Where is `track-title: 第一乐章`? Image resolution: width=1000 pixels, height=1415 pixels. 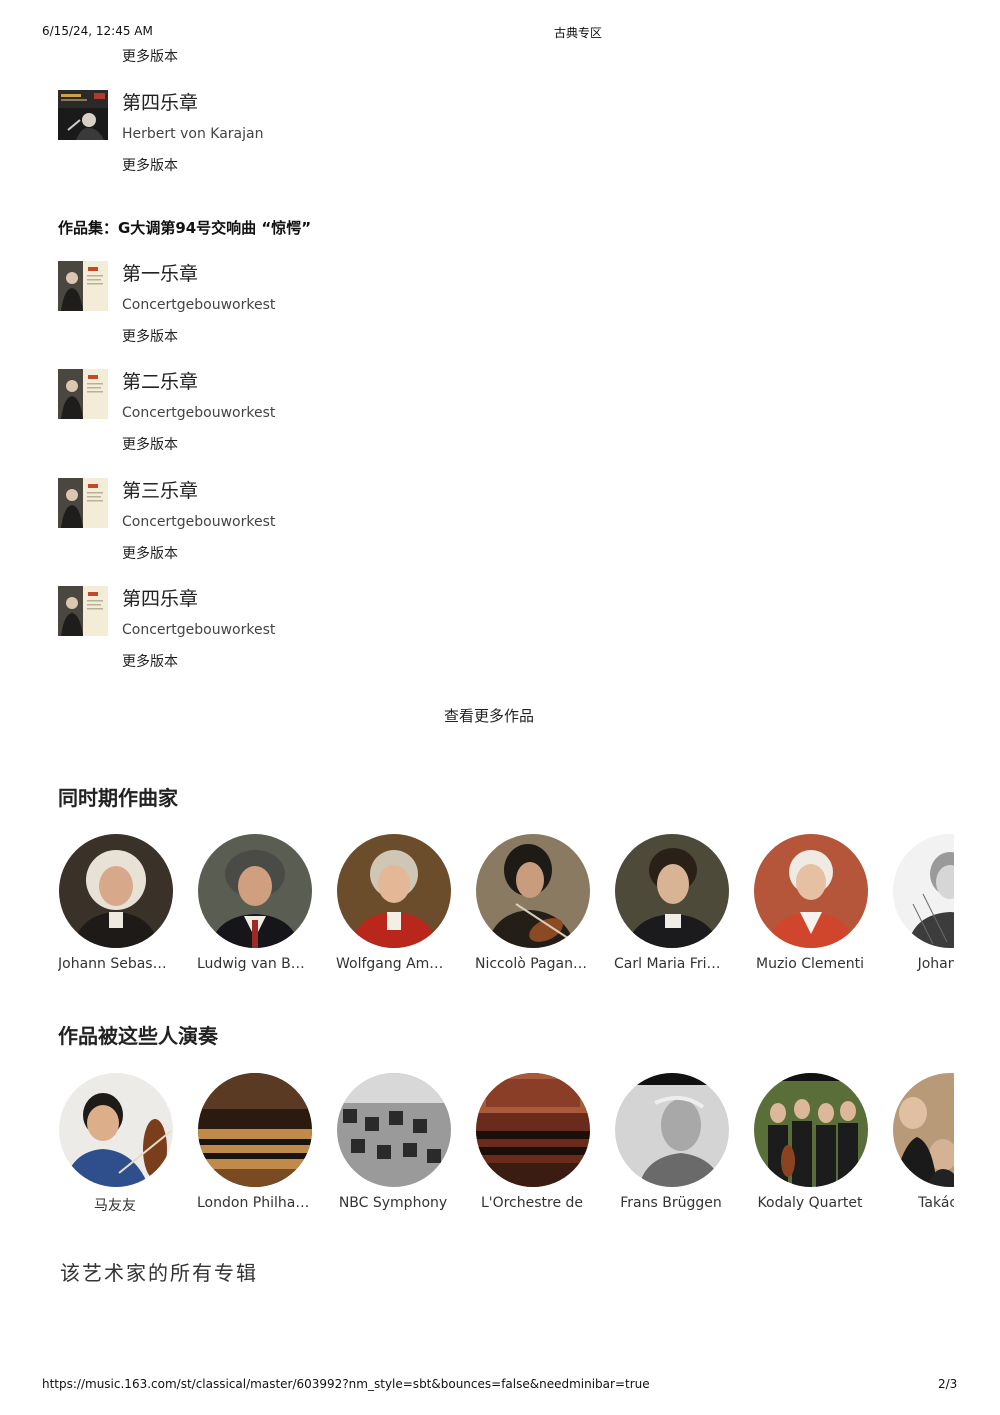
track-title: 第一乐章 is located at coordinates (160, 272).